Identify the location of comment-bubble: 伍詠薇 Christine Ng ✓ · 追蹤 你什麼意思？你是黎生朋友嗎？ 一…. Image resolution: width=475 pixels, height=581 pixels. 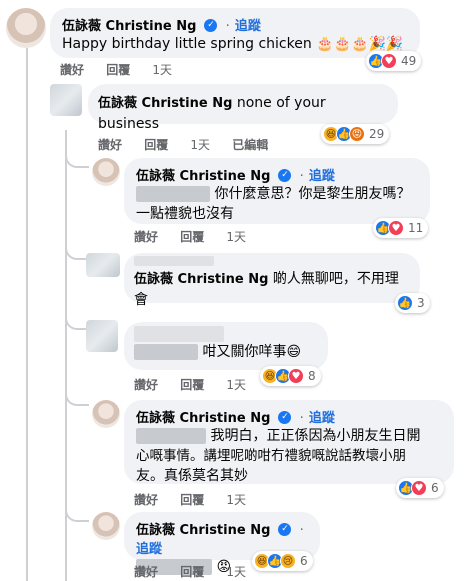
(277, 191).